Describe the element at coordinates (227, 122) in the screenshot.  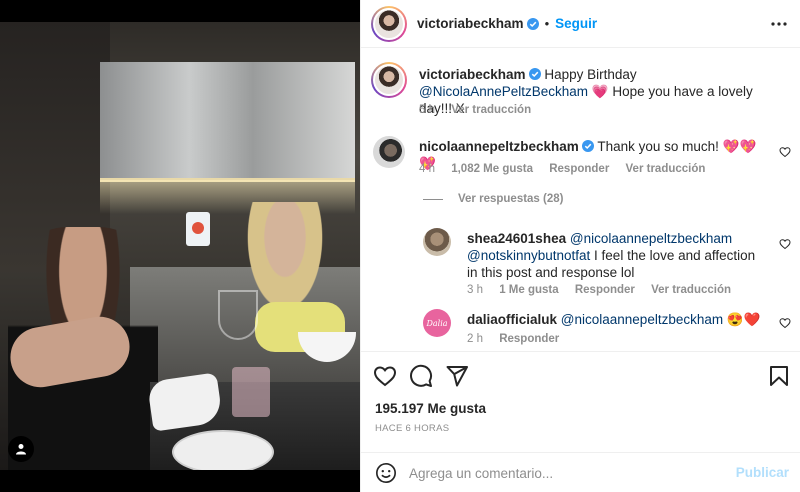
I see `photo-range-hood` at that location.